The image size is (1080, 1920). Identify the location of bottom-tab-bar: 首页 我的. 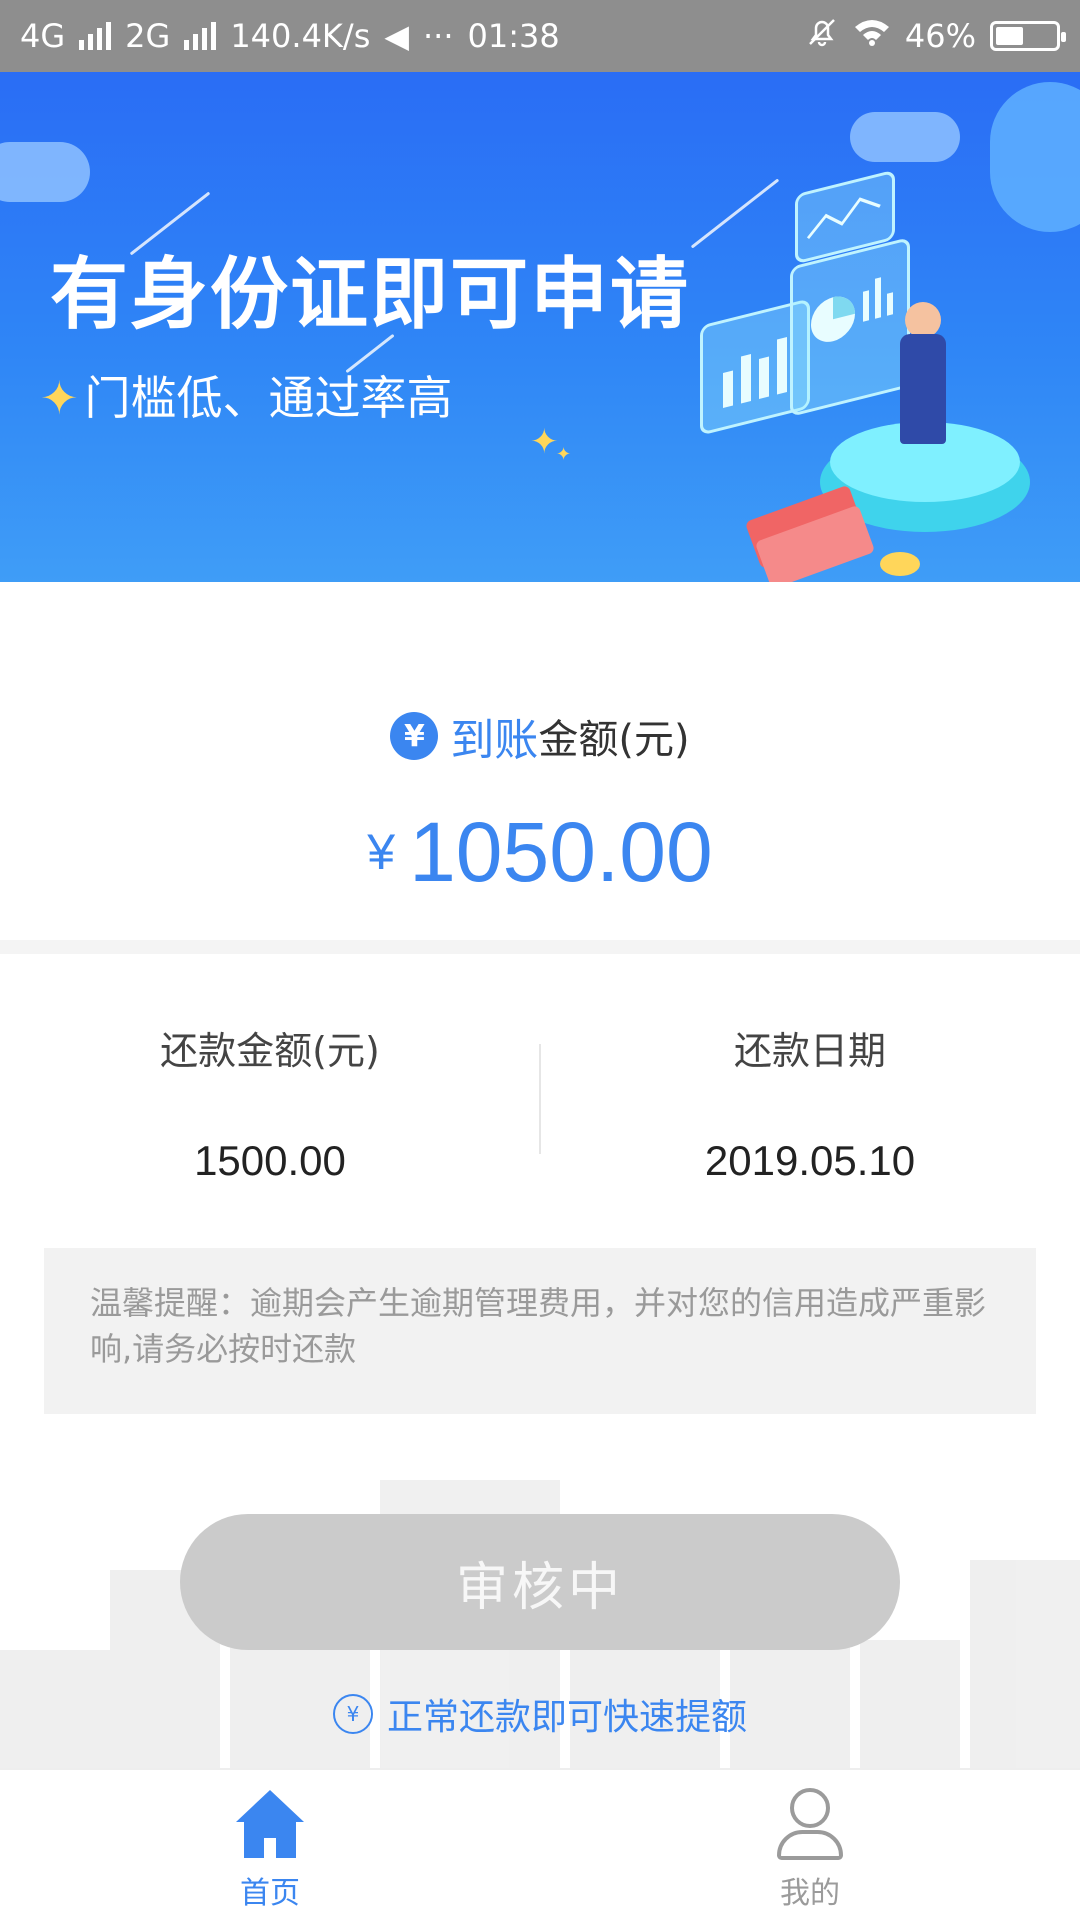
(540, 1844).